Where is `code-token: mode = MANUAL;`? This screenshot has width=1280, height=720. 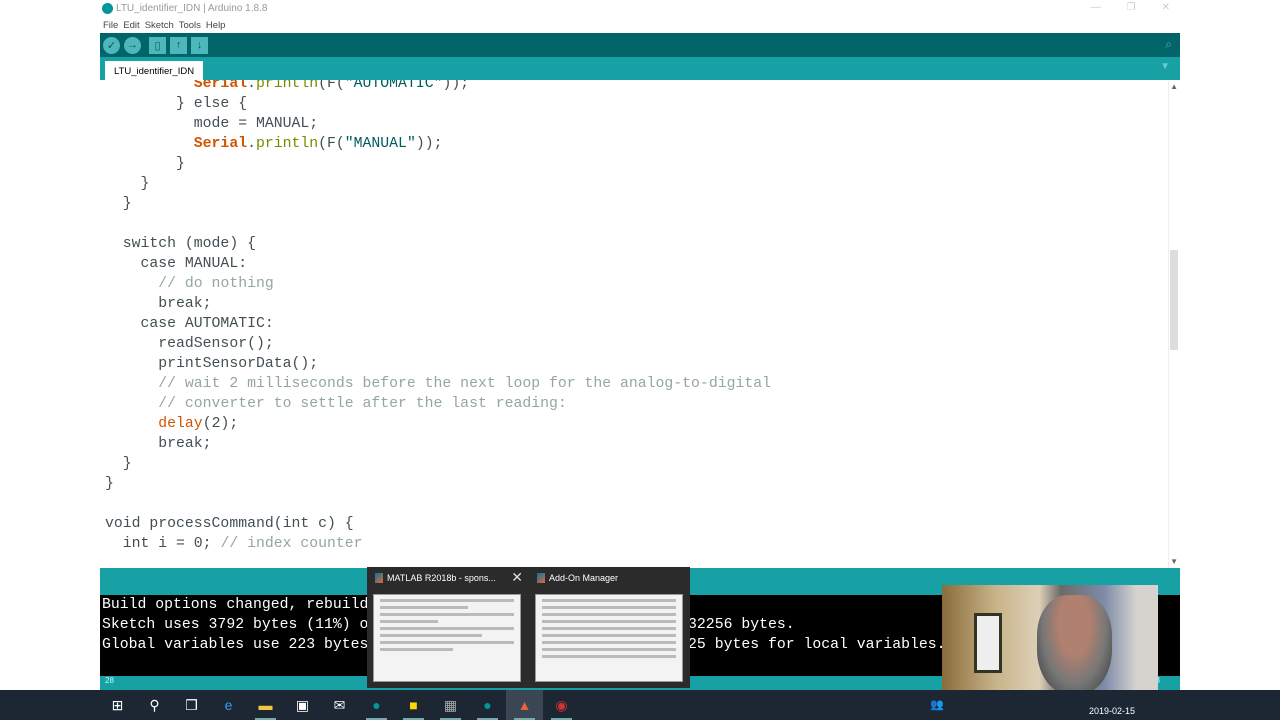 code-token: mode = MANUAL; is located at coordinates (212, 124).